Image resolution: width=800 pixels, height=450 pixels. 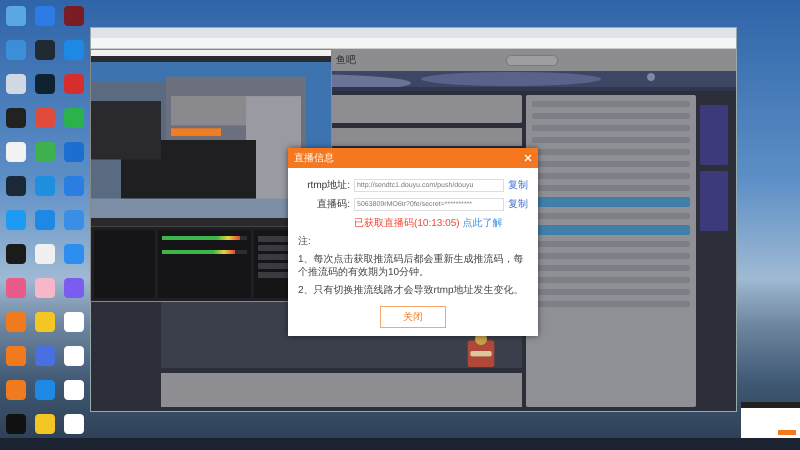 I want to click on note-title: 注:, so click(x=305, y=241).